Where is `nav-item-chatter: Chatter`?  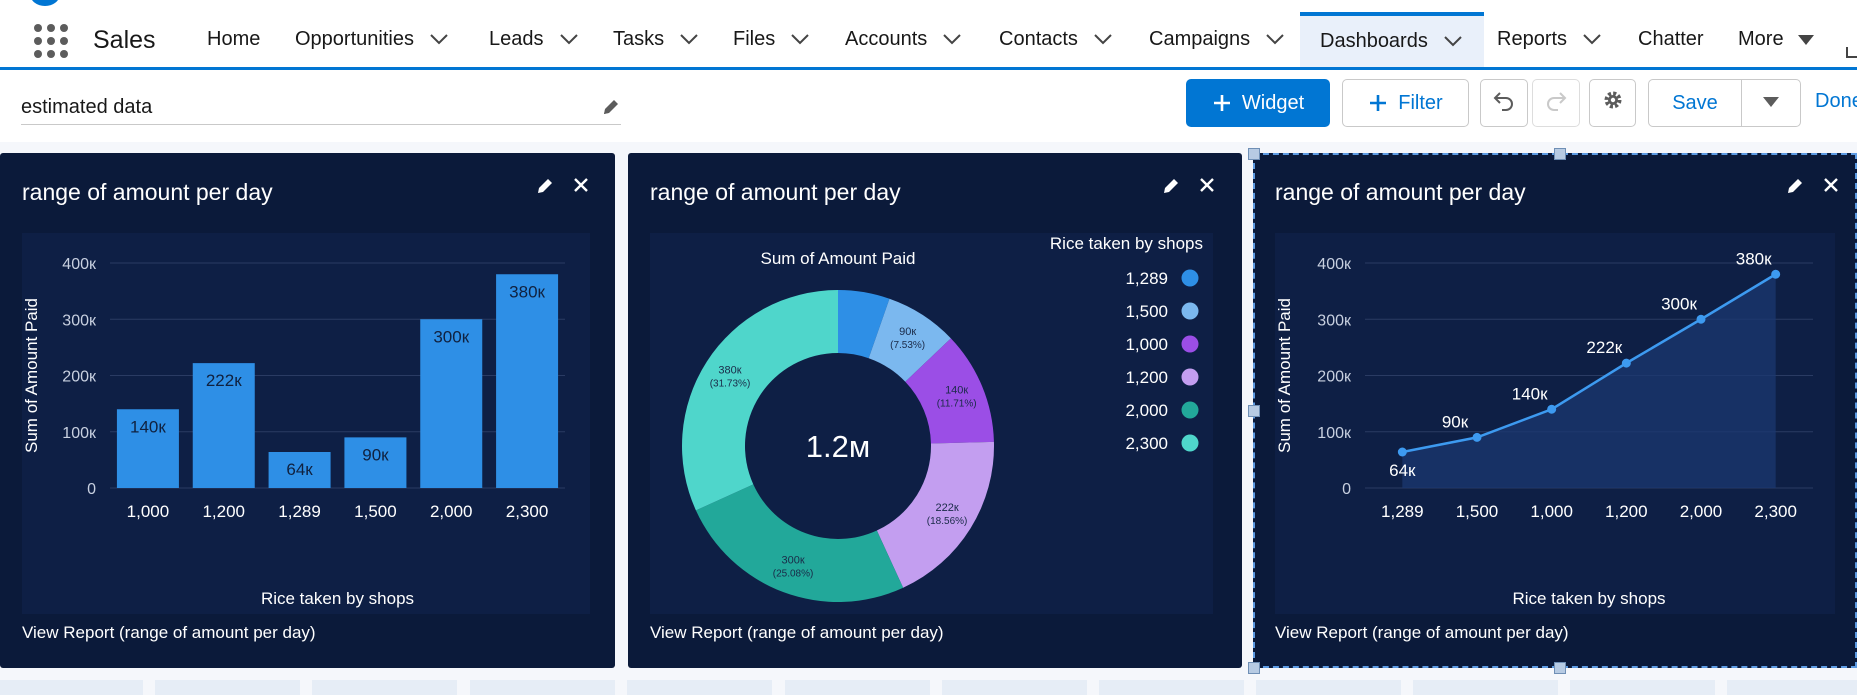
nav-item-chatter: Chatter is located at coordinates (1671, 39).